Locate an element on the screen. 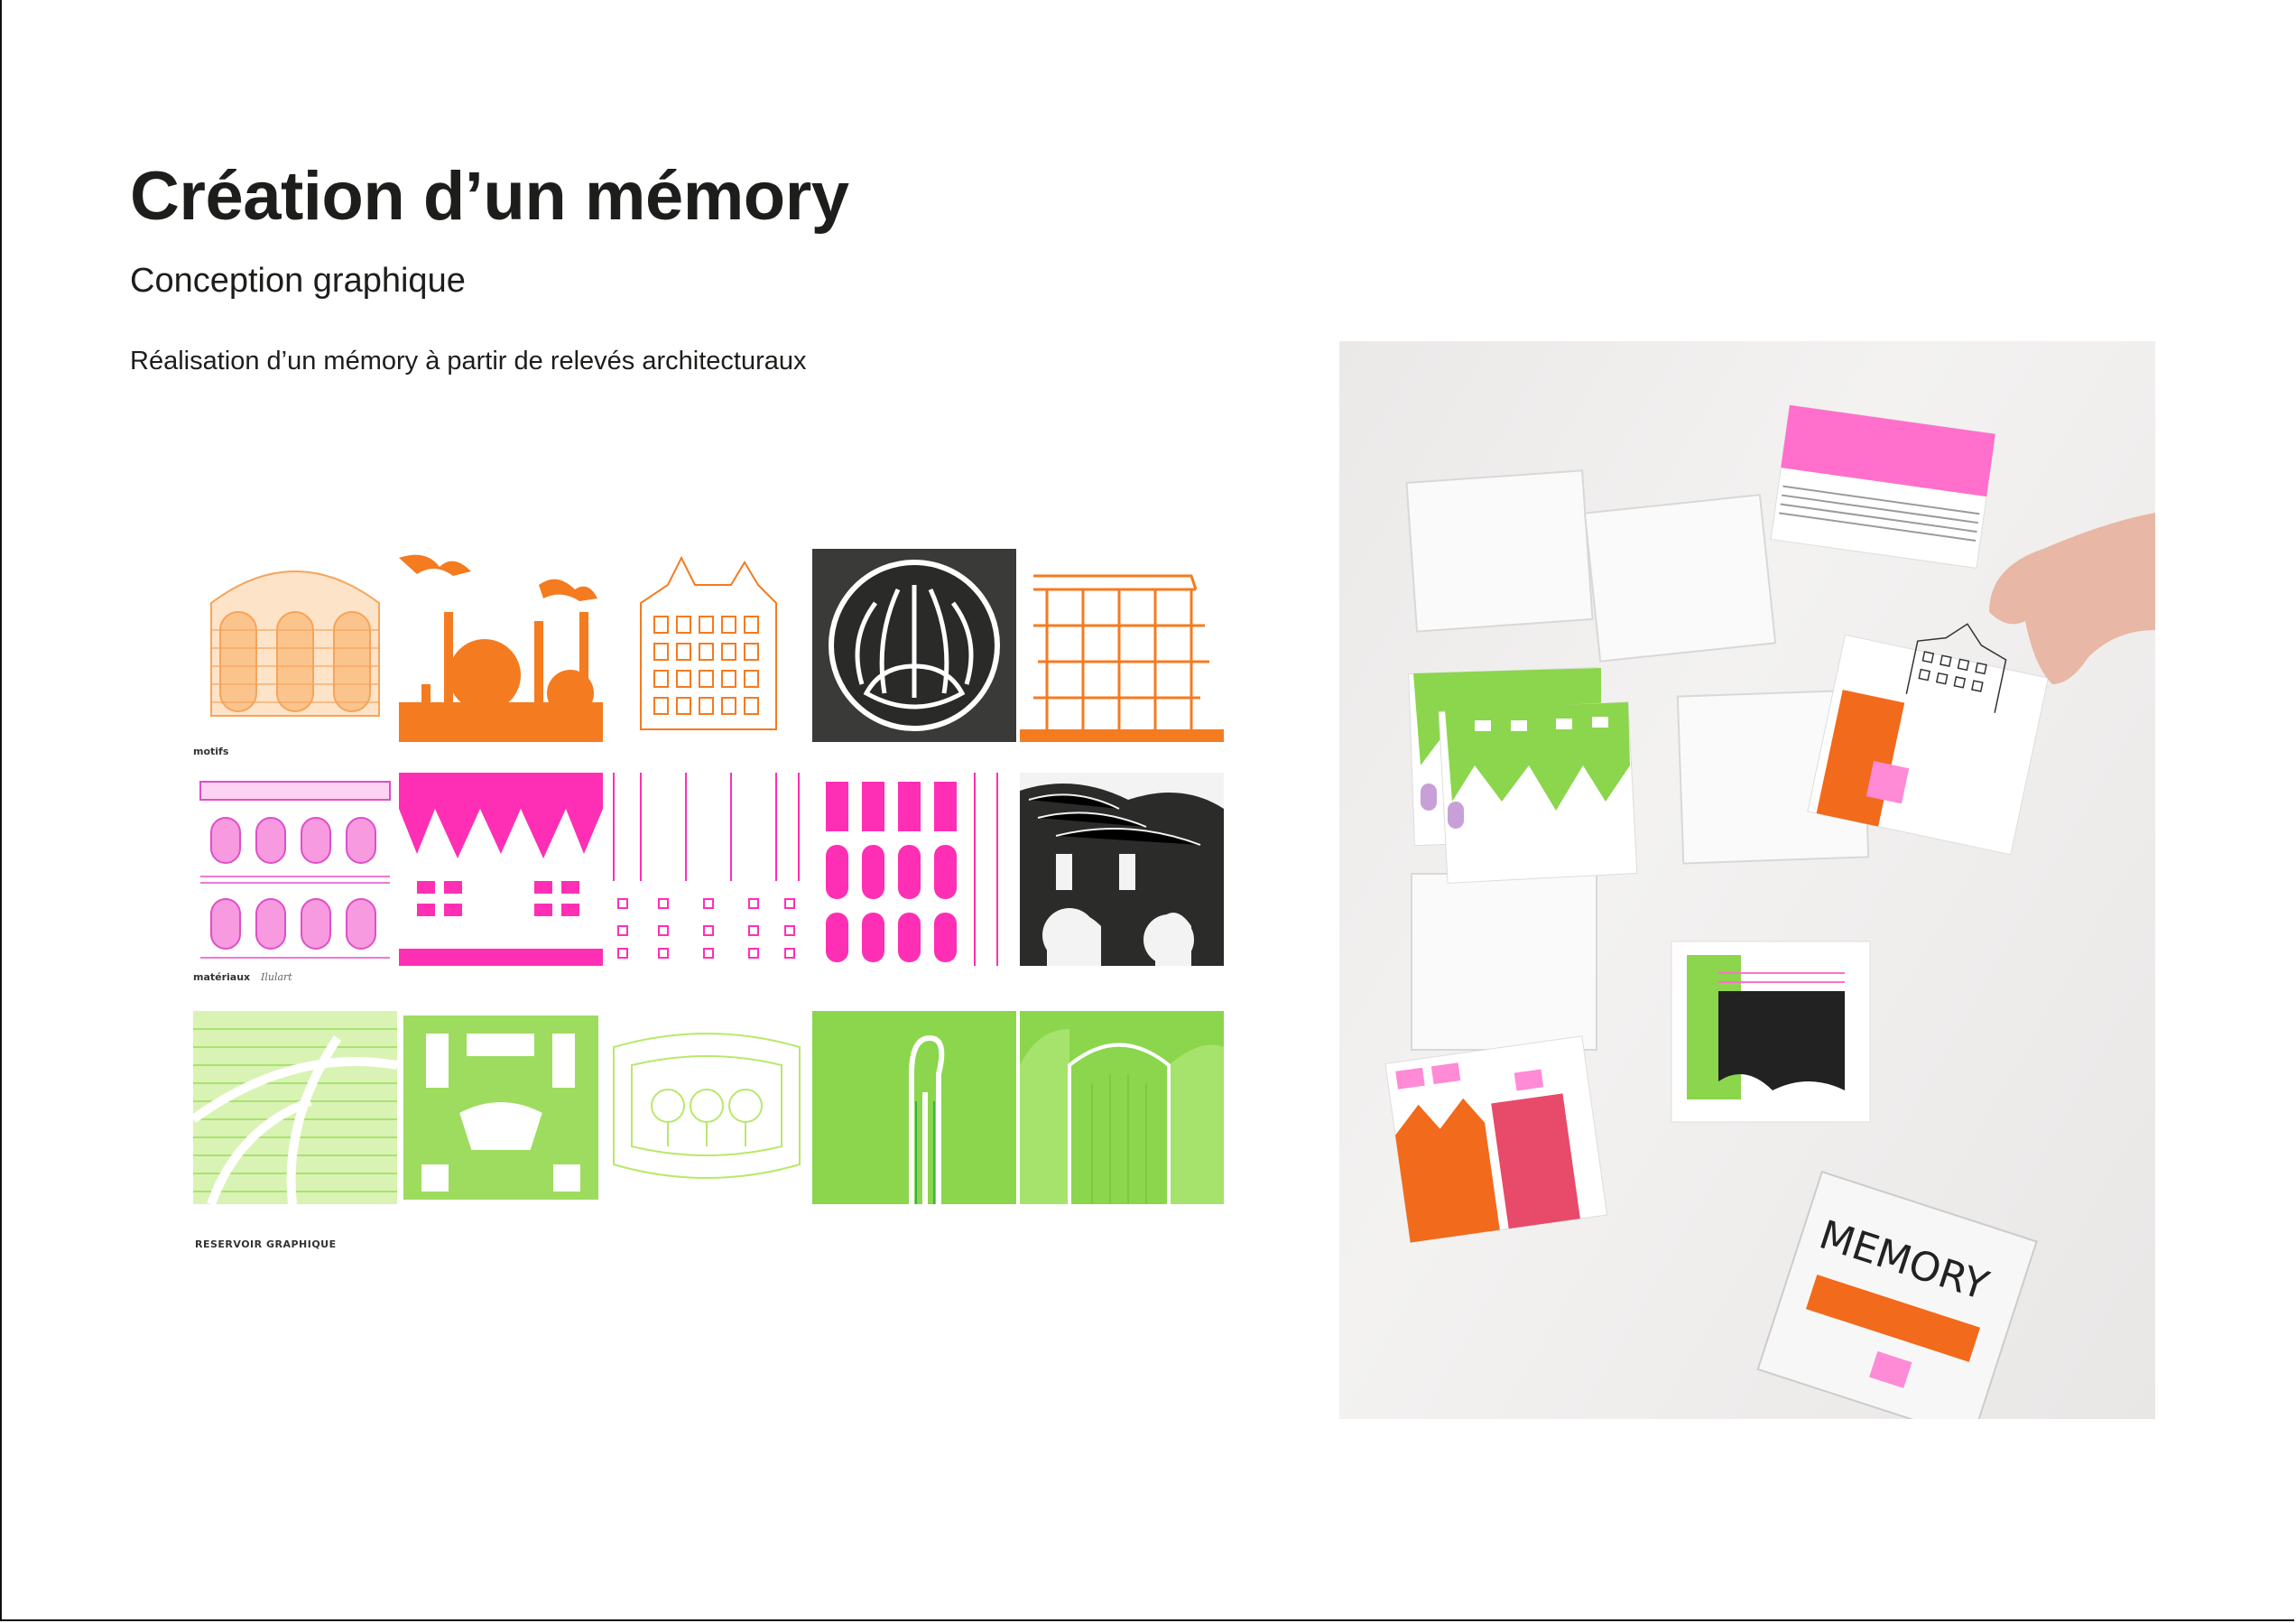  tile-green-arch is located at coordinates (1122, 1107).